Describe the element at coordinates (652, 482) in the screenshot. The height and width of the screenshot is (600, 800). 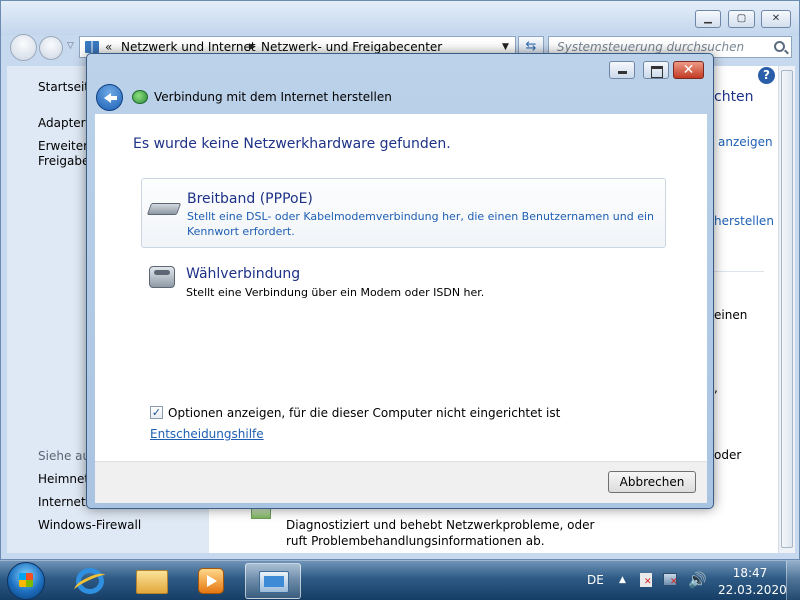
I see `cancel-button: Abbrechen` at that location.